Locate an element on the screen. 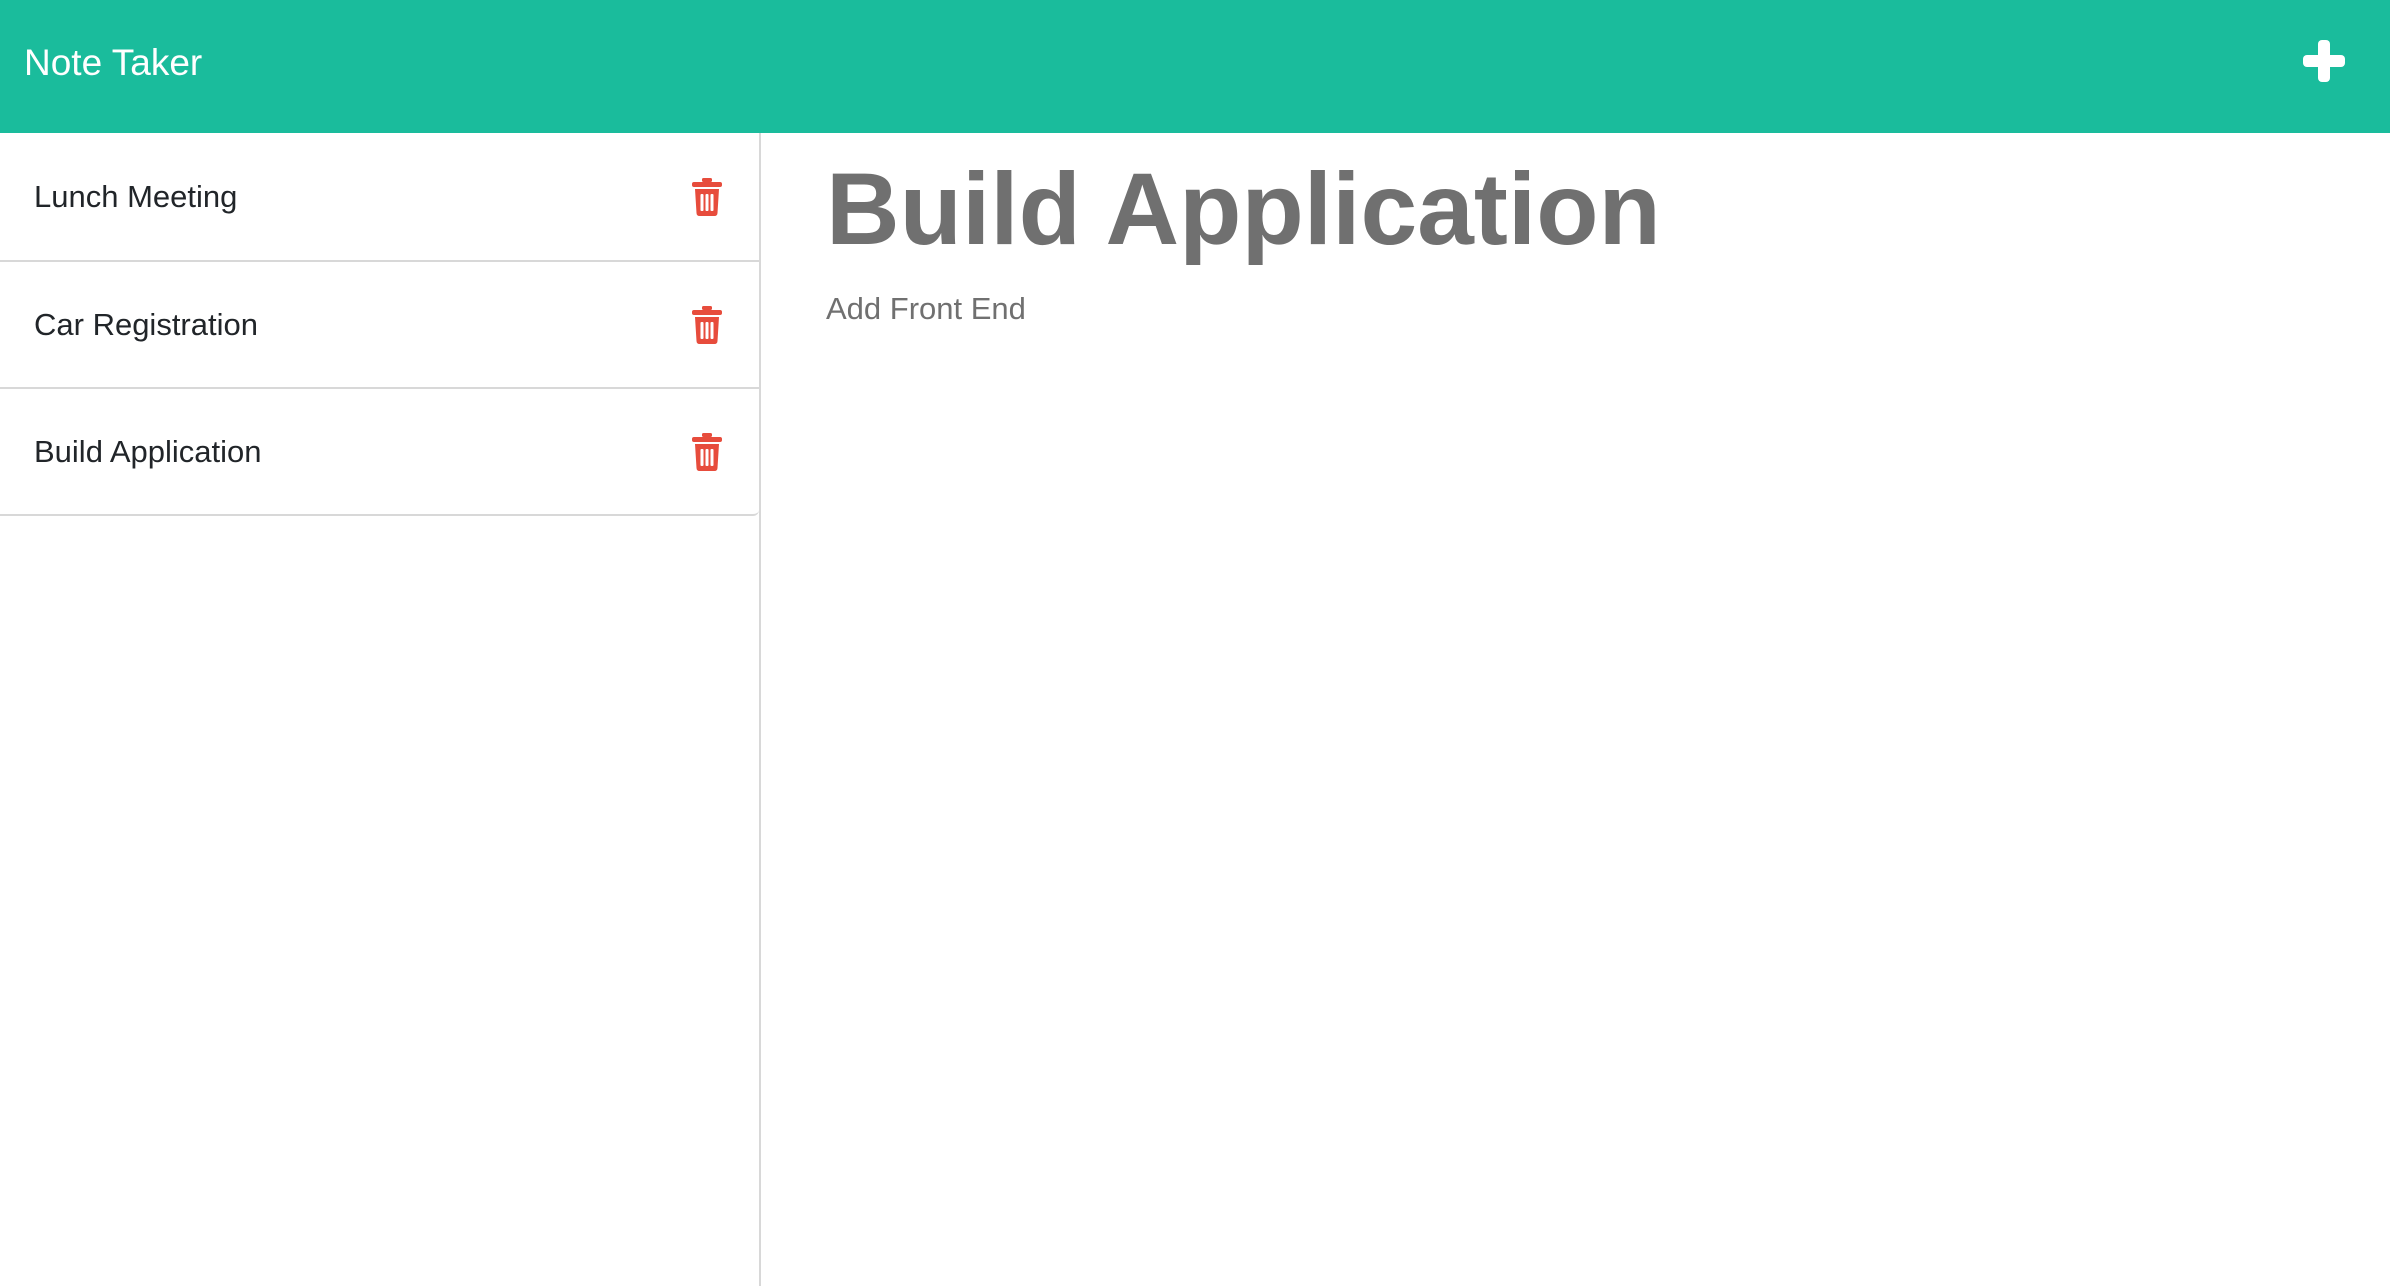  app-title: Note Taker is located at coordinates (113, 63).